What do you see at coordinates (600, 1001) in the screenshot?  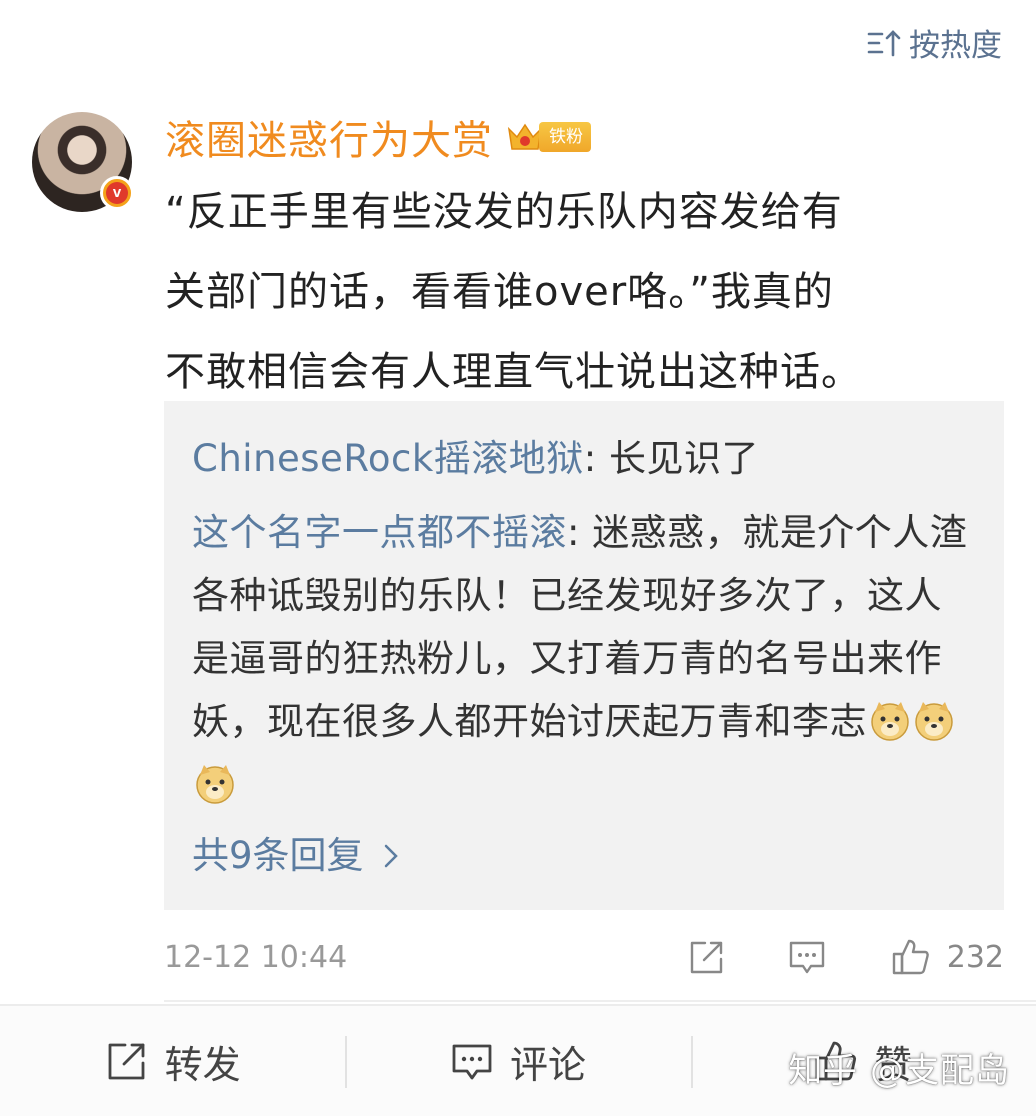 I see `divider` at bounding box center [600, 1001].